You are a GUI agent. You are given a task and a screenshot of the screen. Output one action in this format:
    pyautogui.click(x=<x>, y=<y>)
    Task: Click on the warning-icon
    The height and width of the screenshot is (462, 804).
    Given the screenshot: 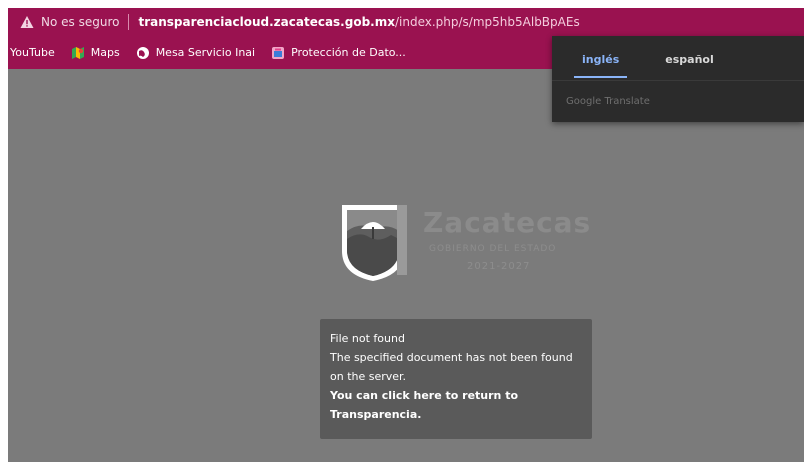 What is the action you would take?
    pyautogui.click(x=27, y=22)
    